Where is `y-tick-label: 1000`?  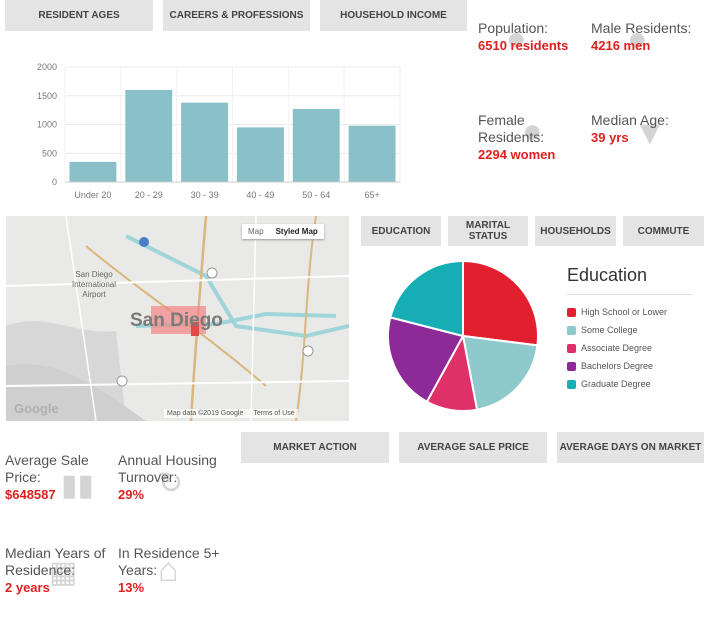 y-tick-label: 1000 is located at coordinates (47, 125).